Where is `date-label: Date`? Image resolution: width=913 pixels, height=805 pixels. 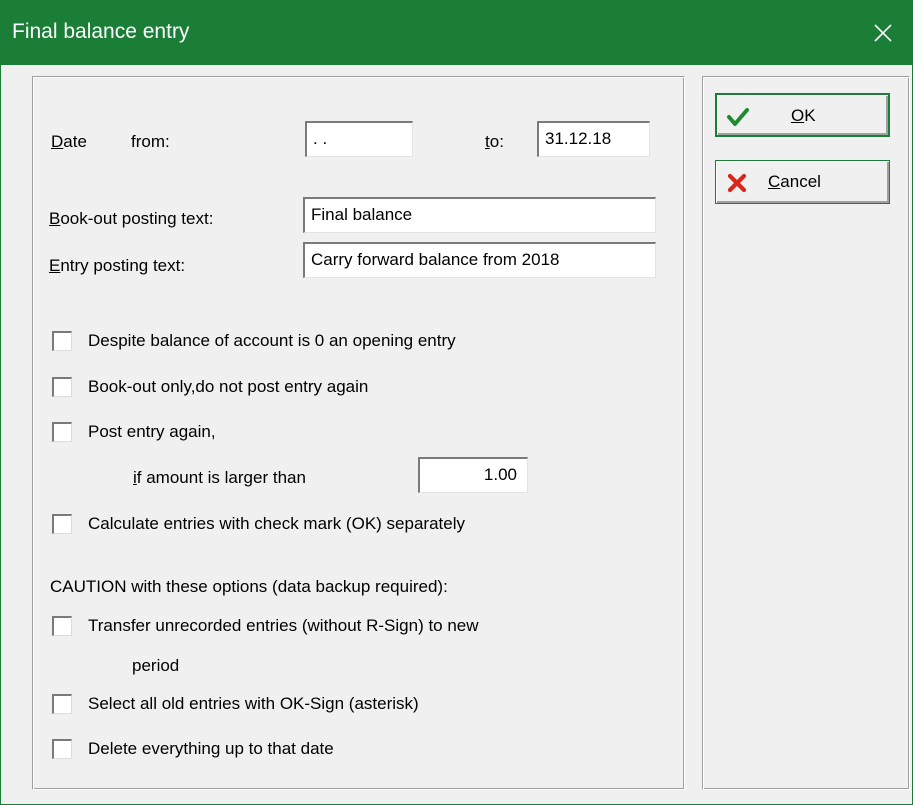
date-label: Date is located at coordinates (69, 141).